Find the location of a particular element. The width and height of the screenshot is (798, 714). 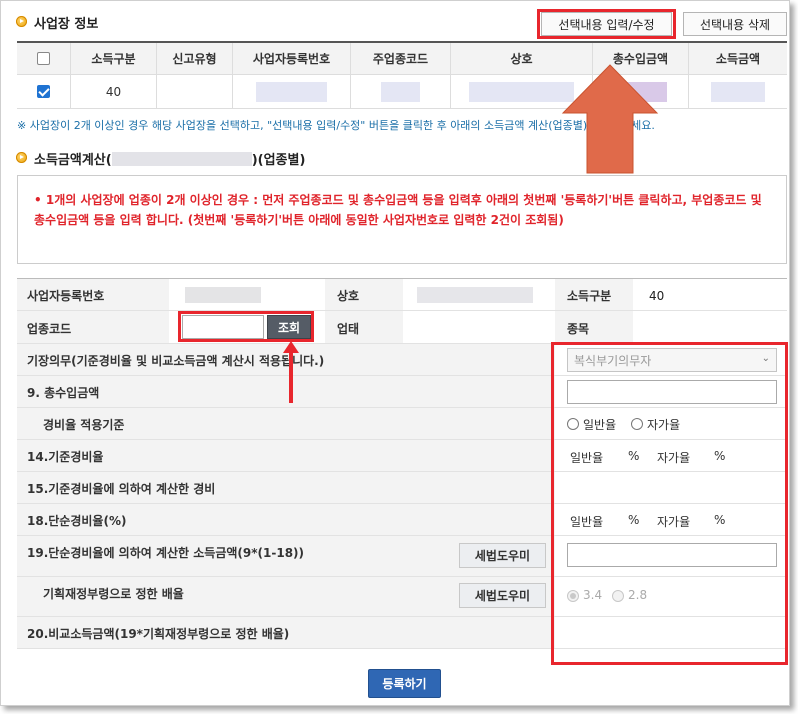

income-type-label: 소득구분 is located at coordinates (589, 296).